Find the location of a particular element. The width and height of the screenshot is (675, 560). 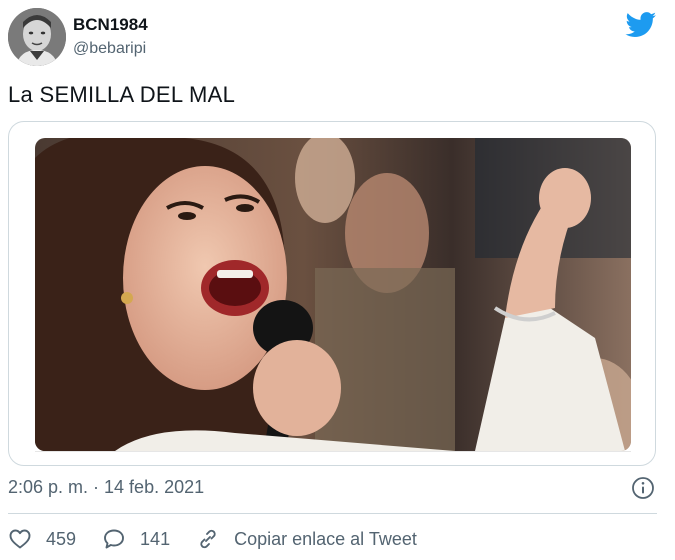

like-count: 459 is located at coordinates (61, 538).